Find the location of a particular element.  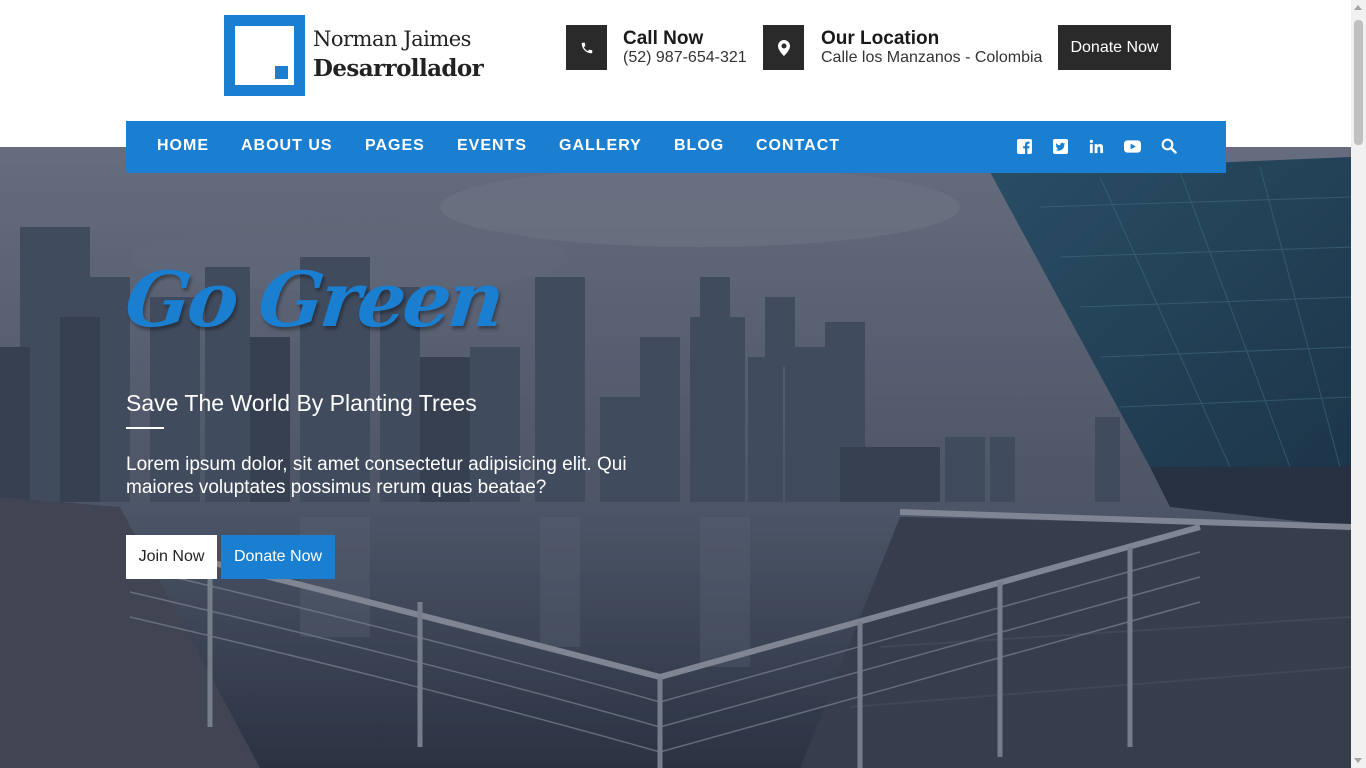

nav-about-us: ABOUT US is located at coordinates (287, 146).